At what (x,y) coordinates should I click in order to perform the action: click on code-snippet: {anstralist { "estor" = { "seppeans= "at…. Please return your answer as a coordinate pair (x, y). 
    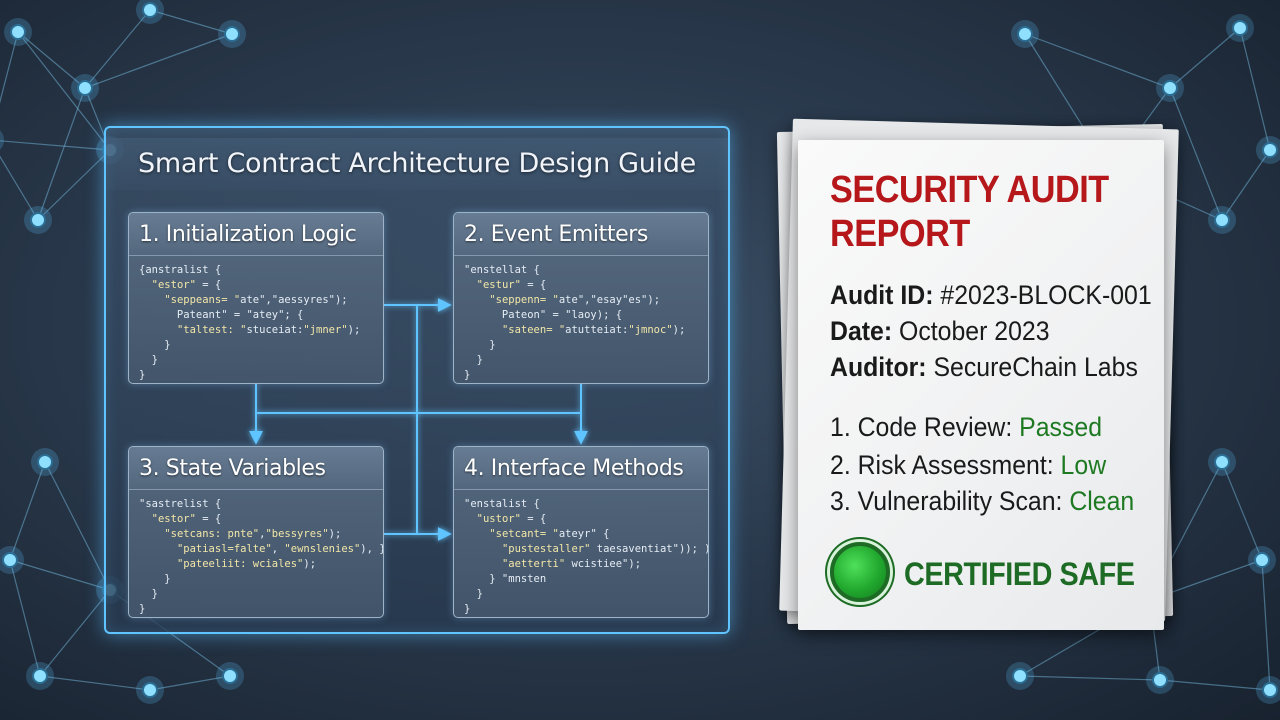
    Looking at the image, I should click on (257, 323).